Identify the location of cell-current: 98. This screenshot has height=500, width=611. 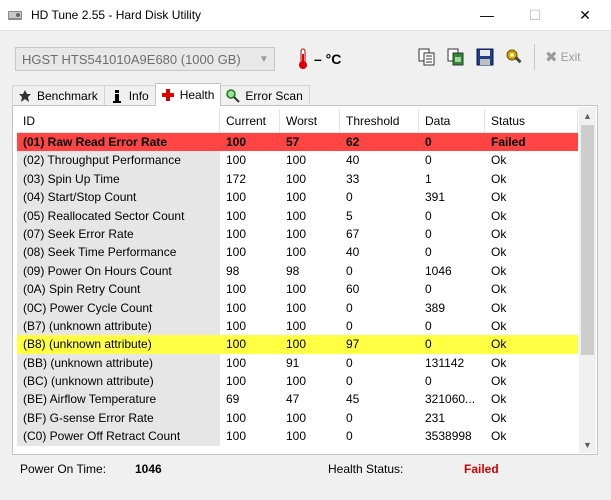
(233, 270).